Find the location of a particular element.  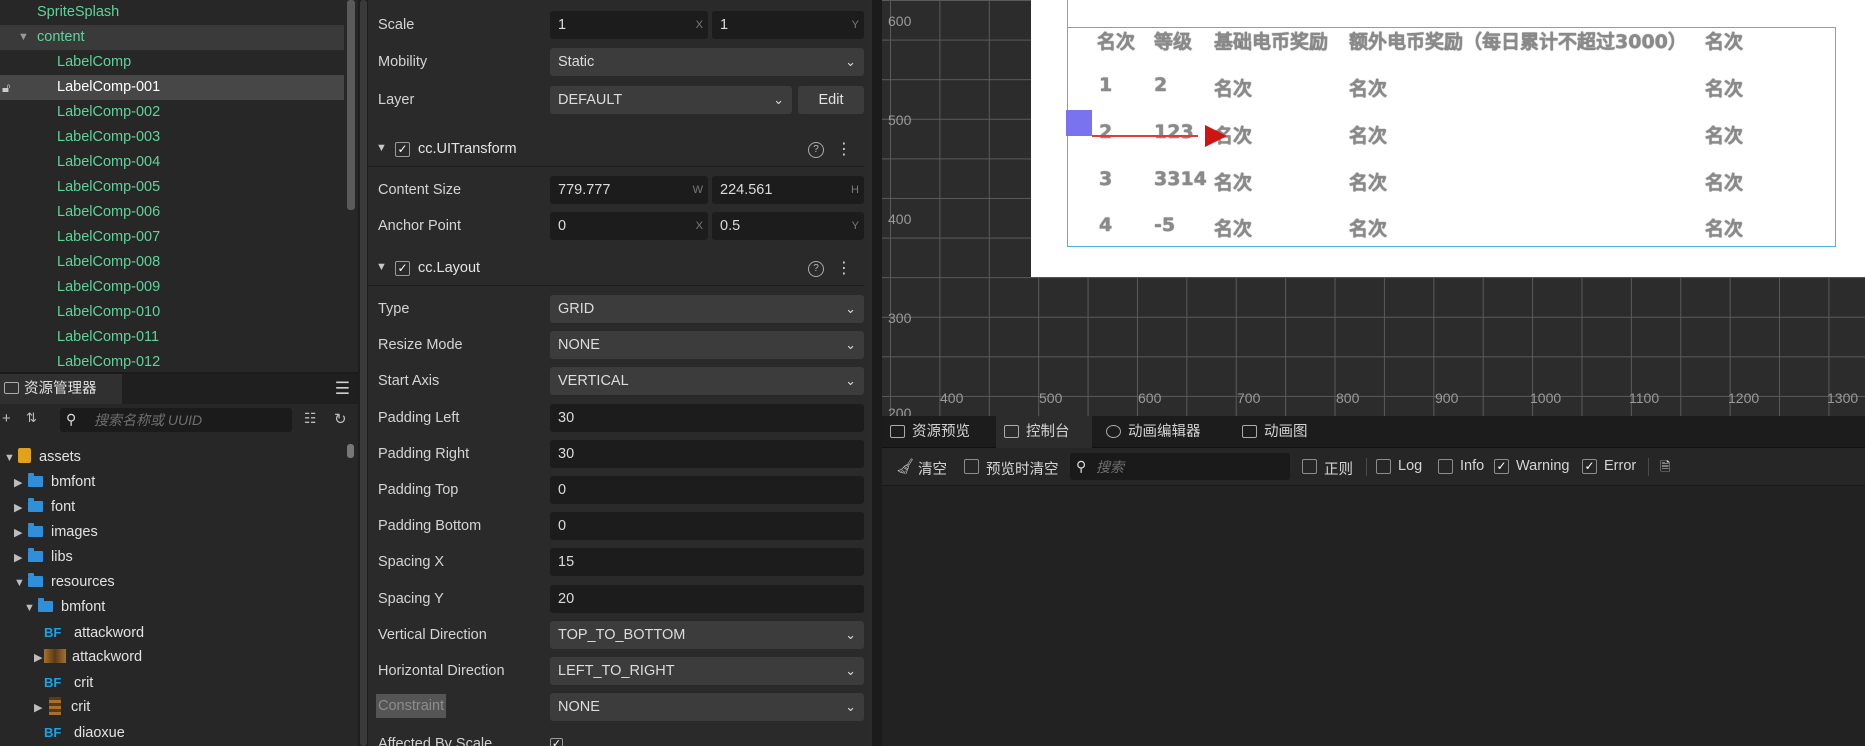

tab-console: 控制台 is located at coordinates (1044, 432).